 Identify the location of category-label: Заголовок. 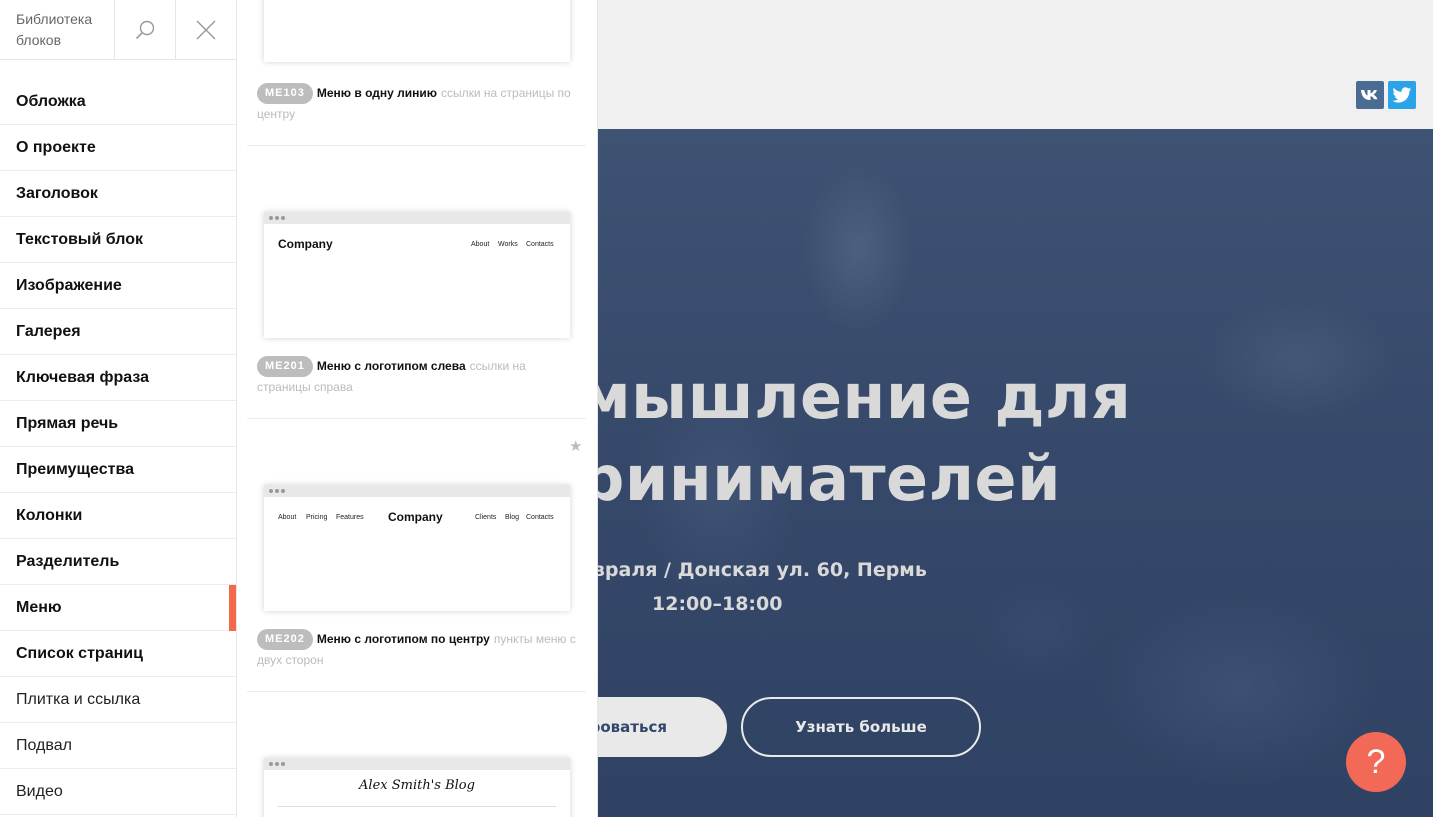
(57, 193).